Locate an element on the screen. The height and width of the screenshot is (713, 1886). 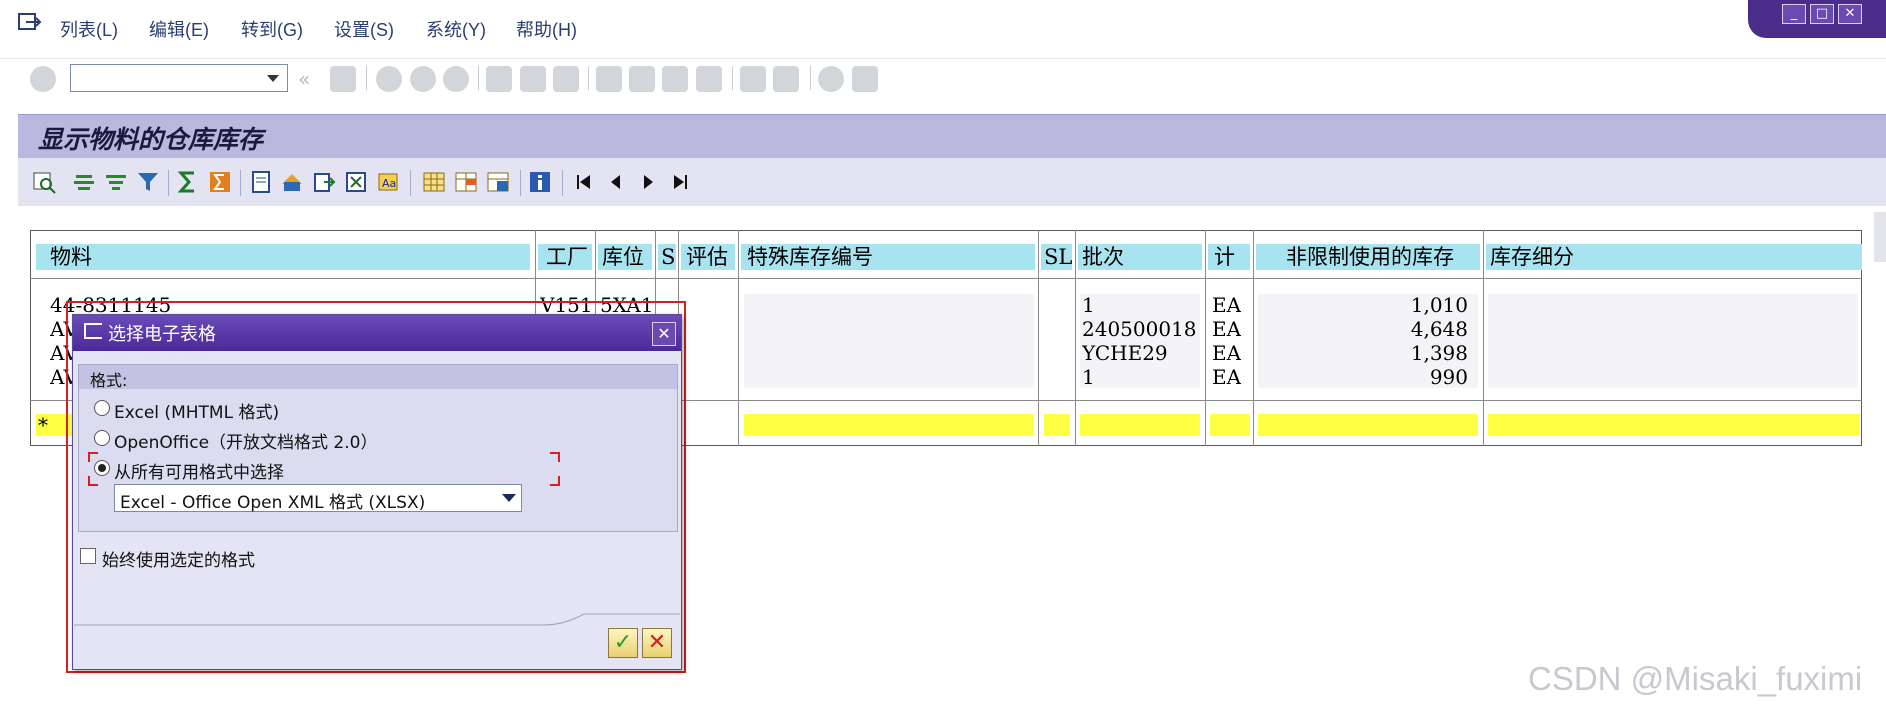
enter-check-icon is located at coordinates (43, 79).